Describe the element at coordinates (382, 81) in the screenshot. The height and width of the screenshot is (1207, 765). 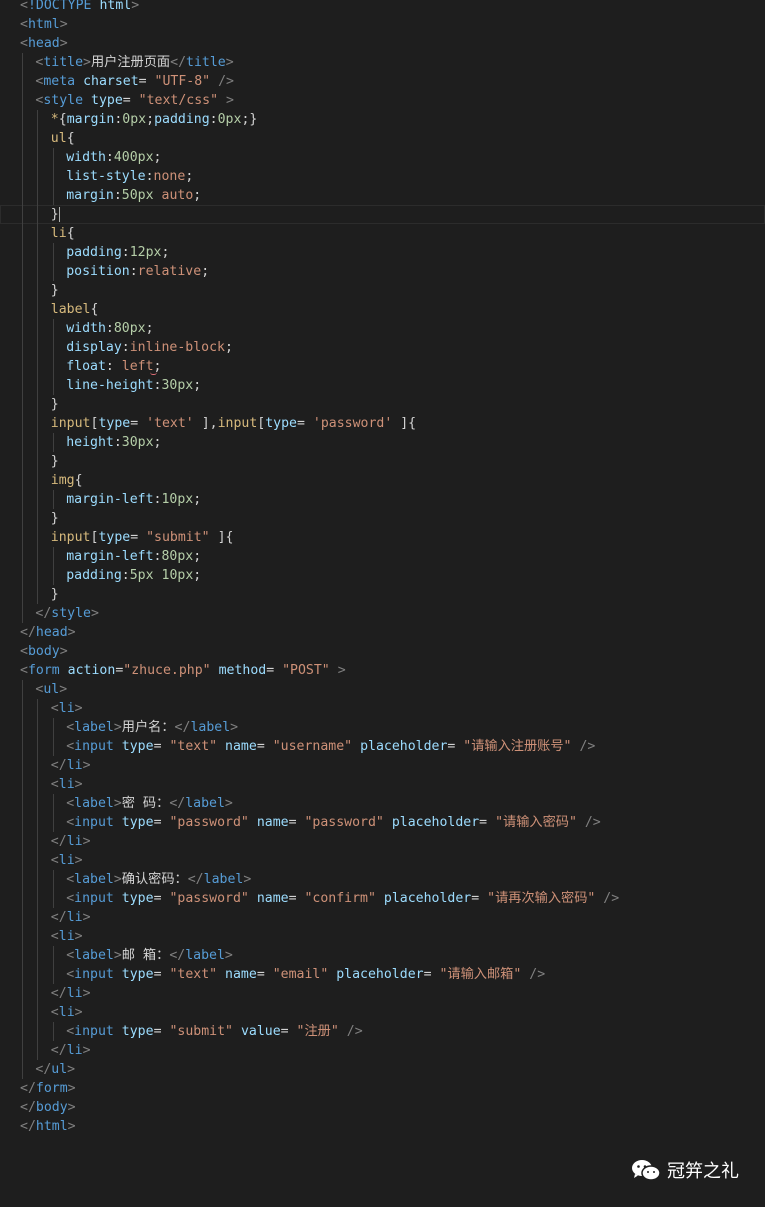
I see `code-line: <meta charset= "UTF-8" />` at that location.